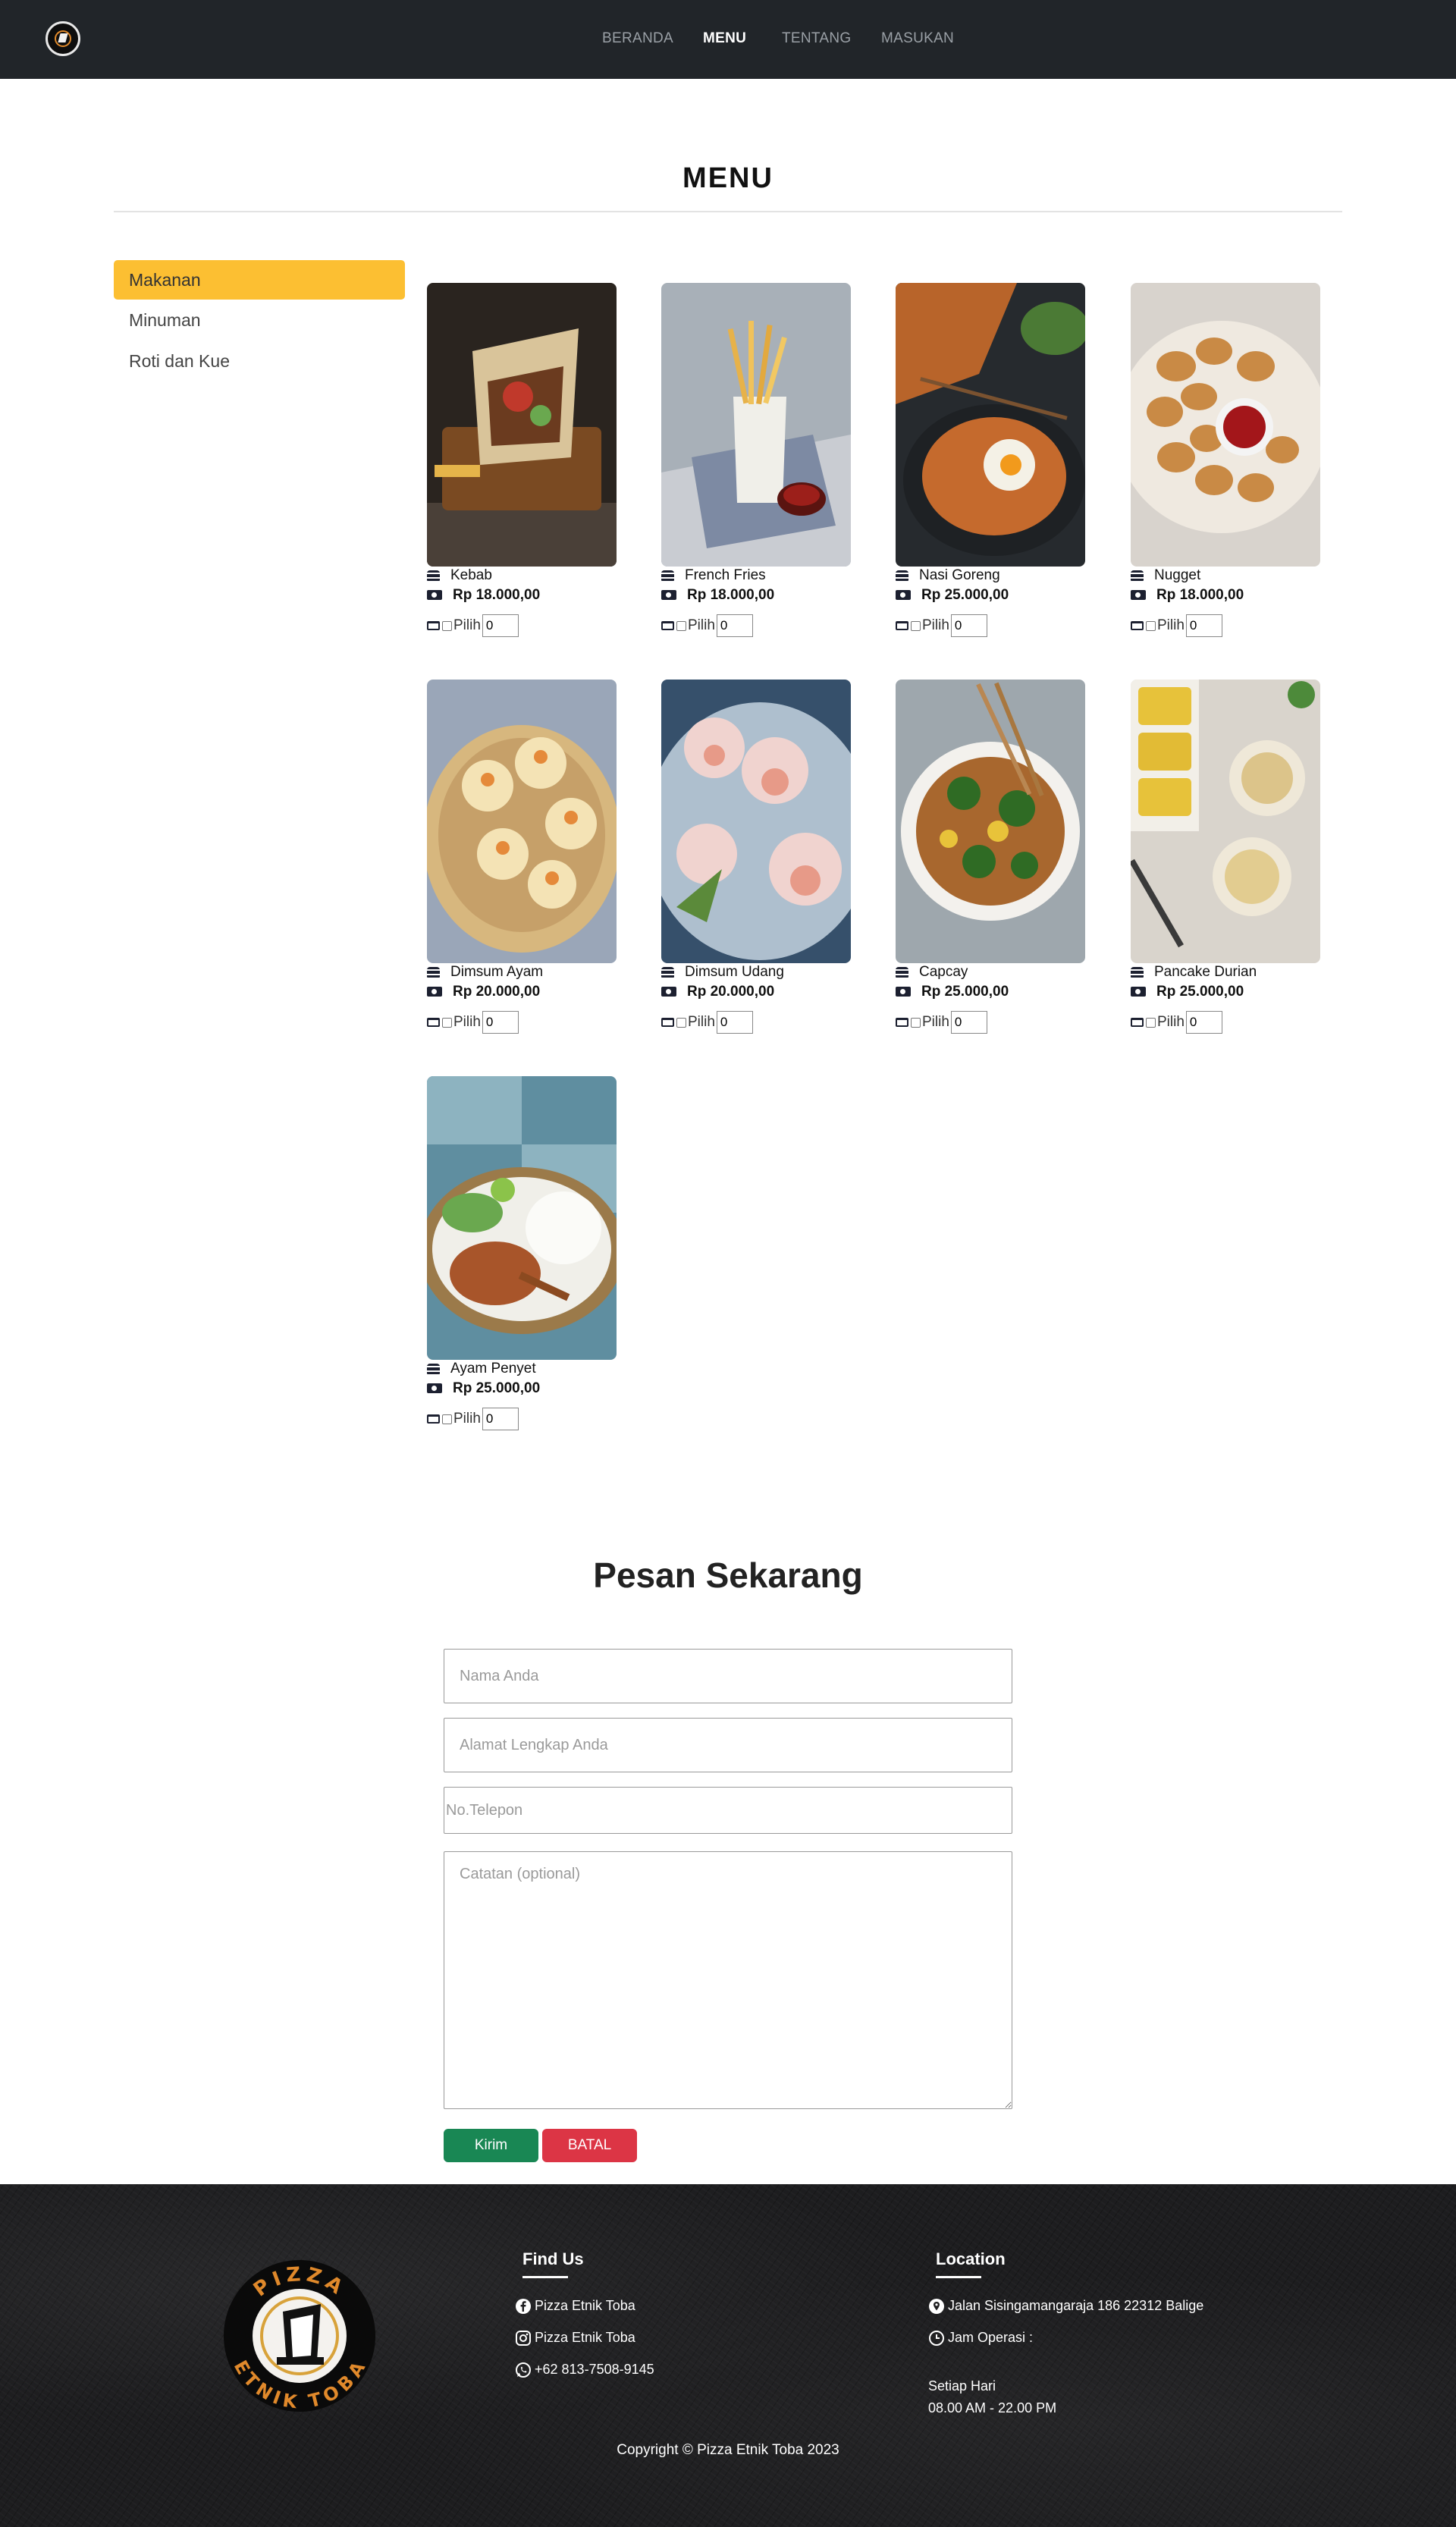  What do you see at coordinates (917, 38) in the screenshot?
I see `nav-link-masukan: MASUKAN` at bounding box center [917, 38].